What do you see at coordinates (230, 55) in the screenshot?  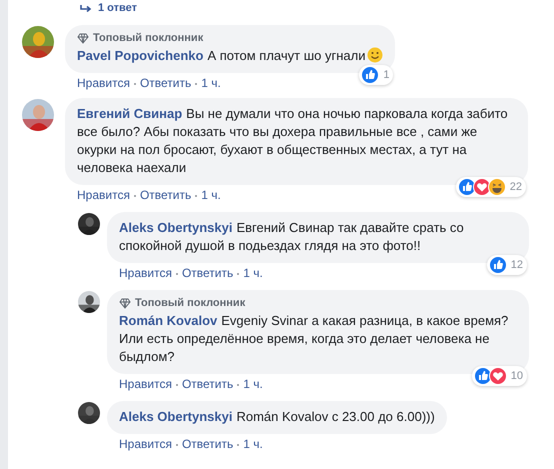 I see `comment-text: Pavel Popovichenko А потом плачут шо угнали` at bounding box center [230, 55].